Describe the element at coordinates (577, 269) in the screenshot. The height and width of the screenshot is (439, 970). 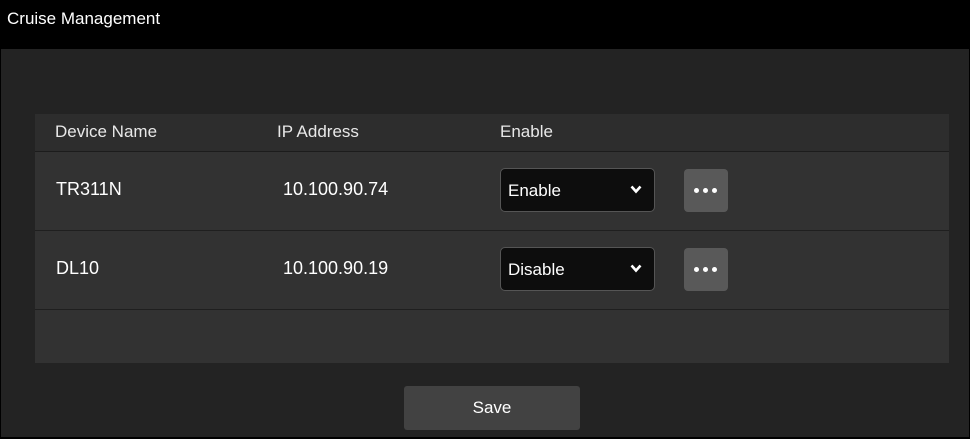
I see `enable-select: Disable` at that location.